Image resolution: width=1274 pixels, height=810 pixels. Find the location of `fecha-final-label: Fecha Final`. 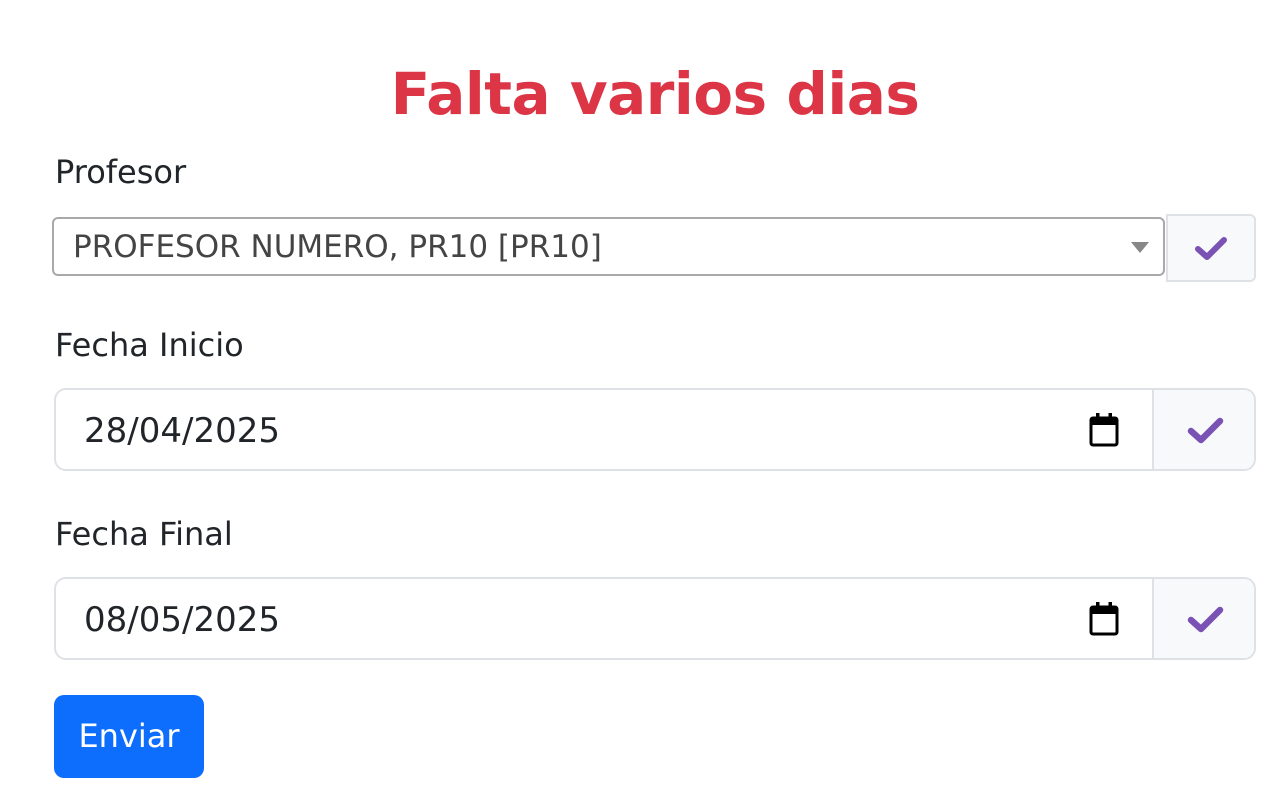

fecha-final-label: Fecha Final is located at coordinates (144, 534).